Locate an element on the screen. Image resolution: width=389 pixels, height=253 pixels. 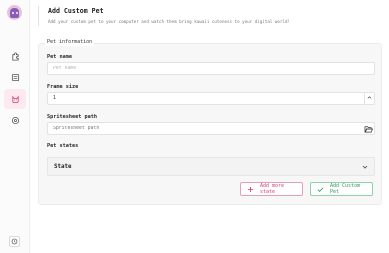
chevron-up-icon is located at coordinates (369, 97).